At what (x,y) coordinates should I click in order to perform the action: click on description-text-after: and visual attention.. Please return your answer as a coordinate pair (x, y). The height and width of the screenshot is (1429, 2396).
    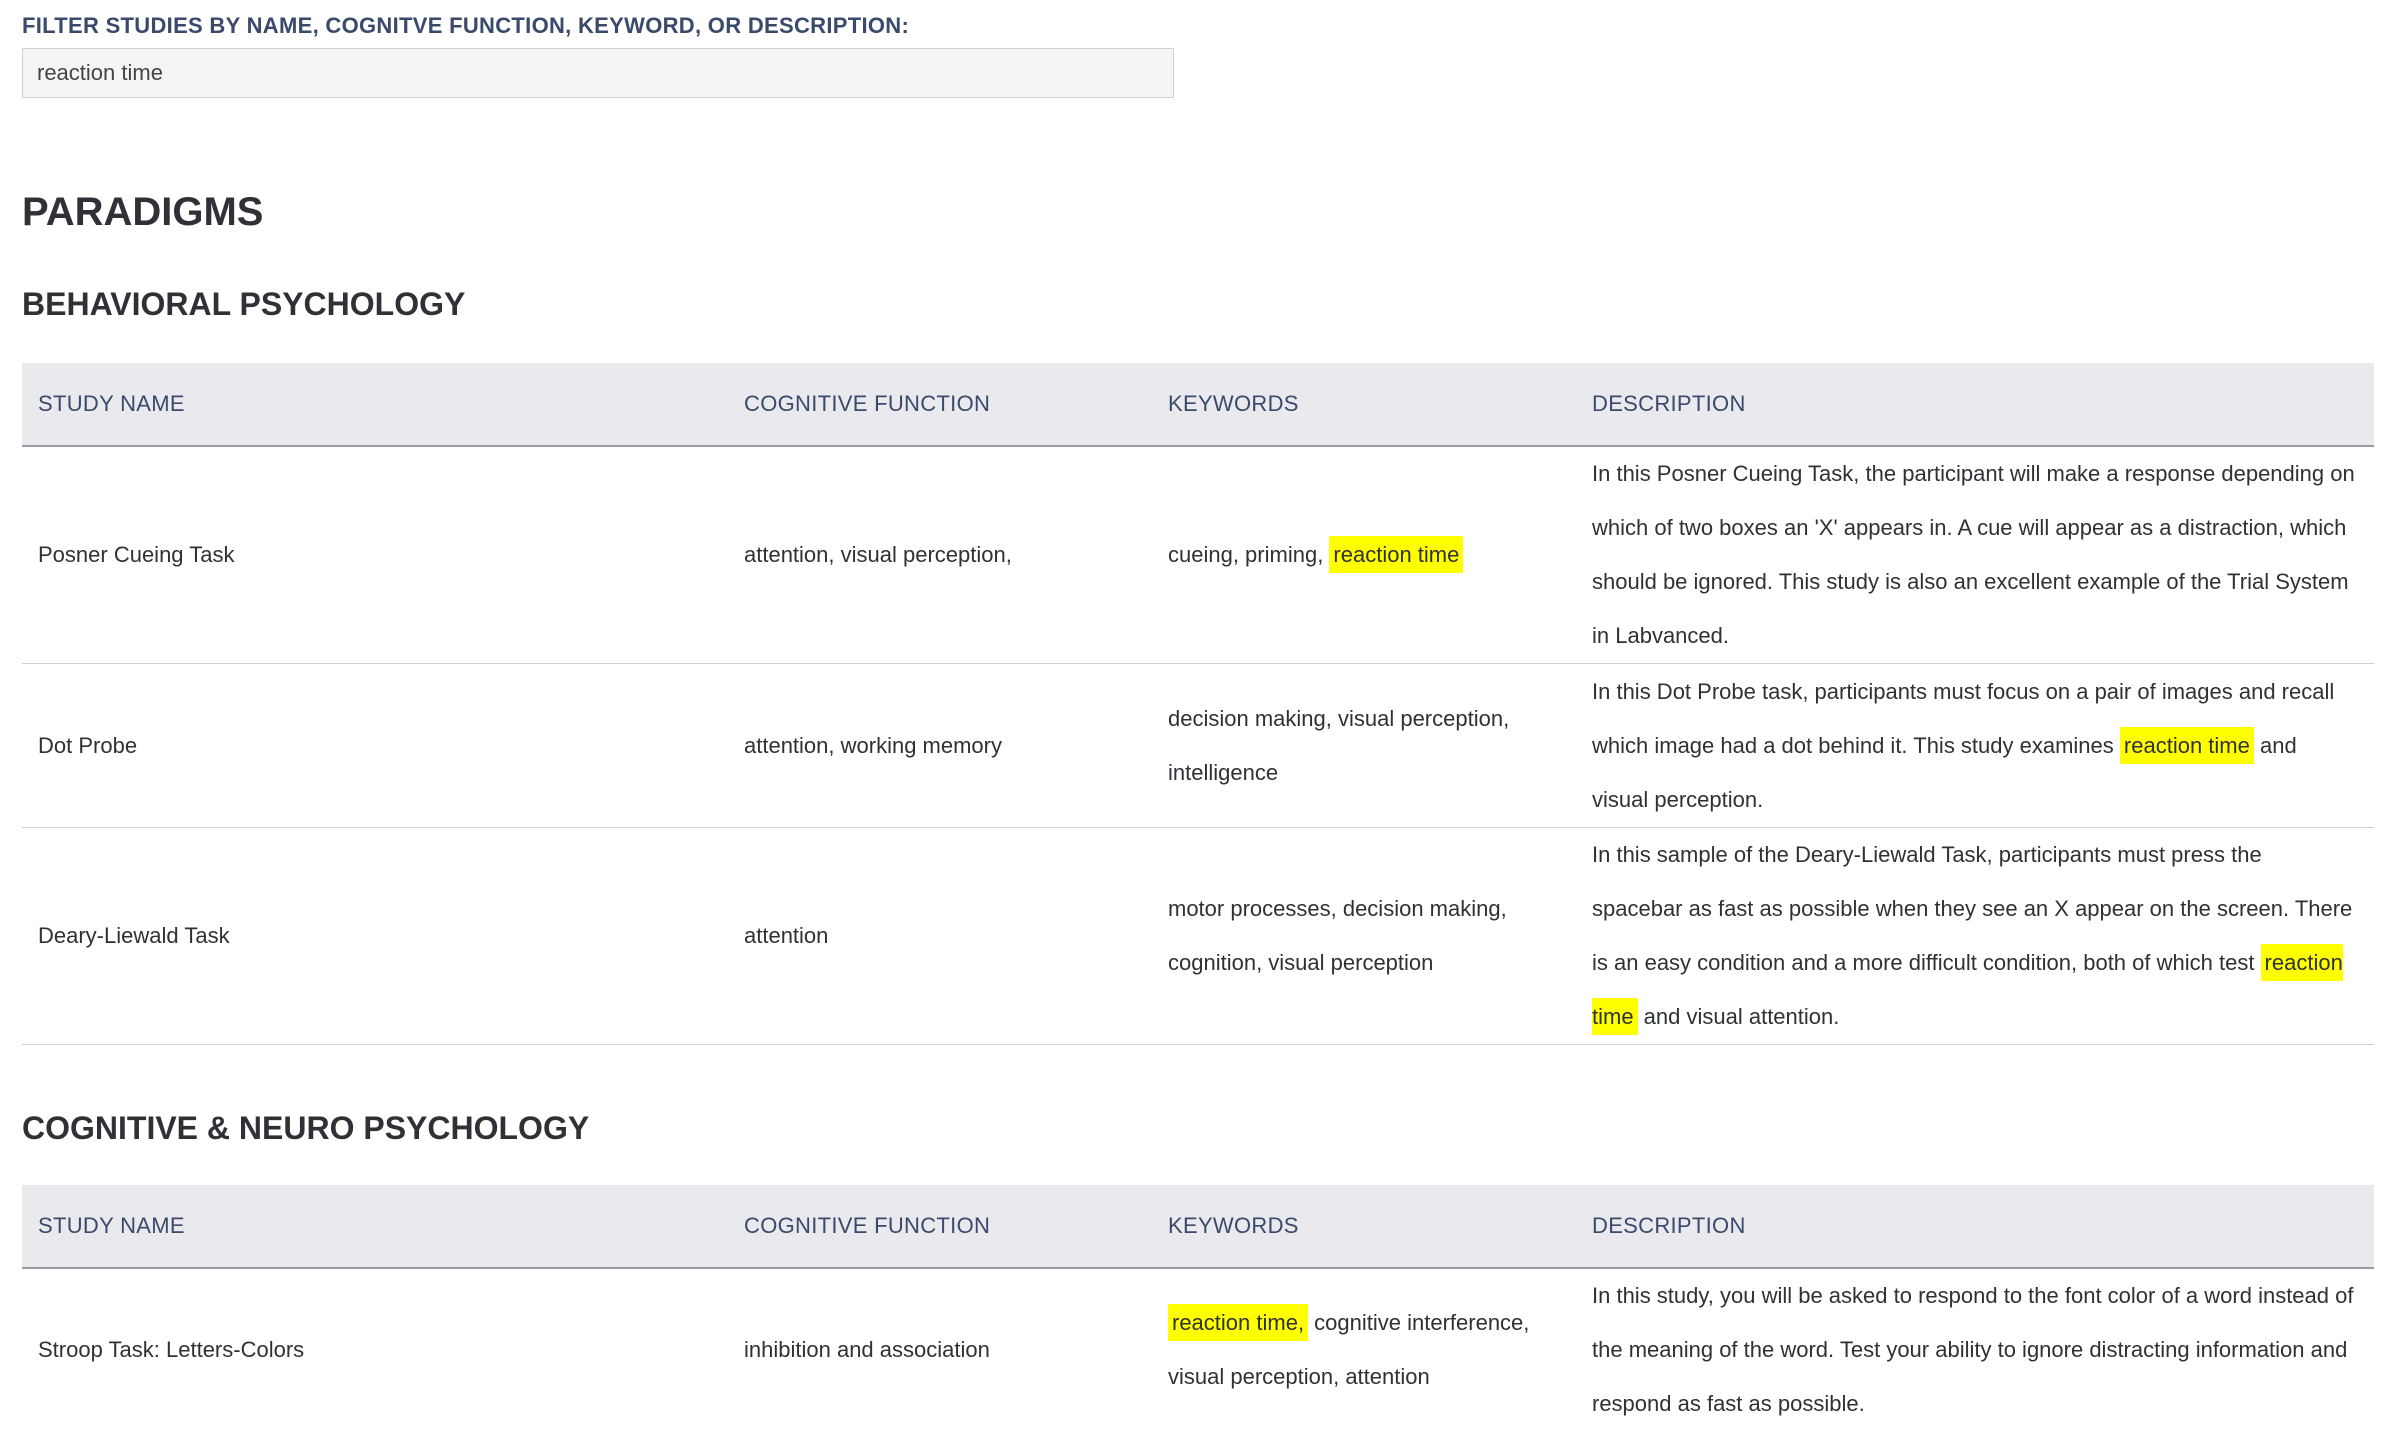
    Looking at the image, I should click on (1738, 1016).